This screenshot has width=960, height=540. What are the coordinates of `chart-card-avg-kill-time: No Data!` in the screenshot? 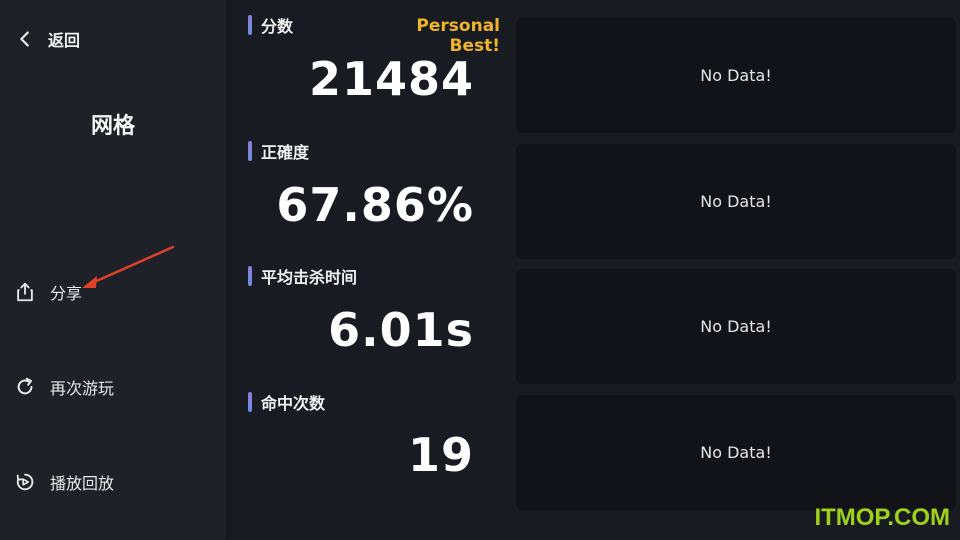 It's located at (736, 326).